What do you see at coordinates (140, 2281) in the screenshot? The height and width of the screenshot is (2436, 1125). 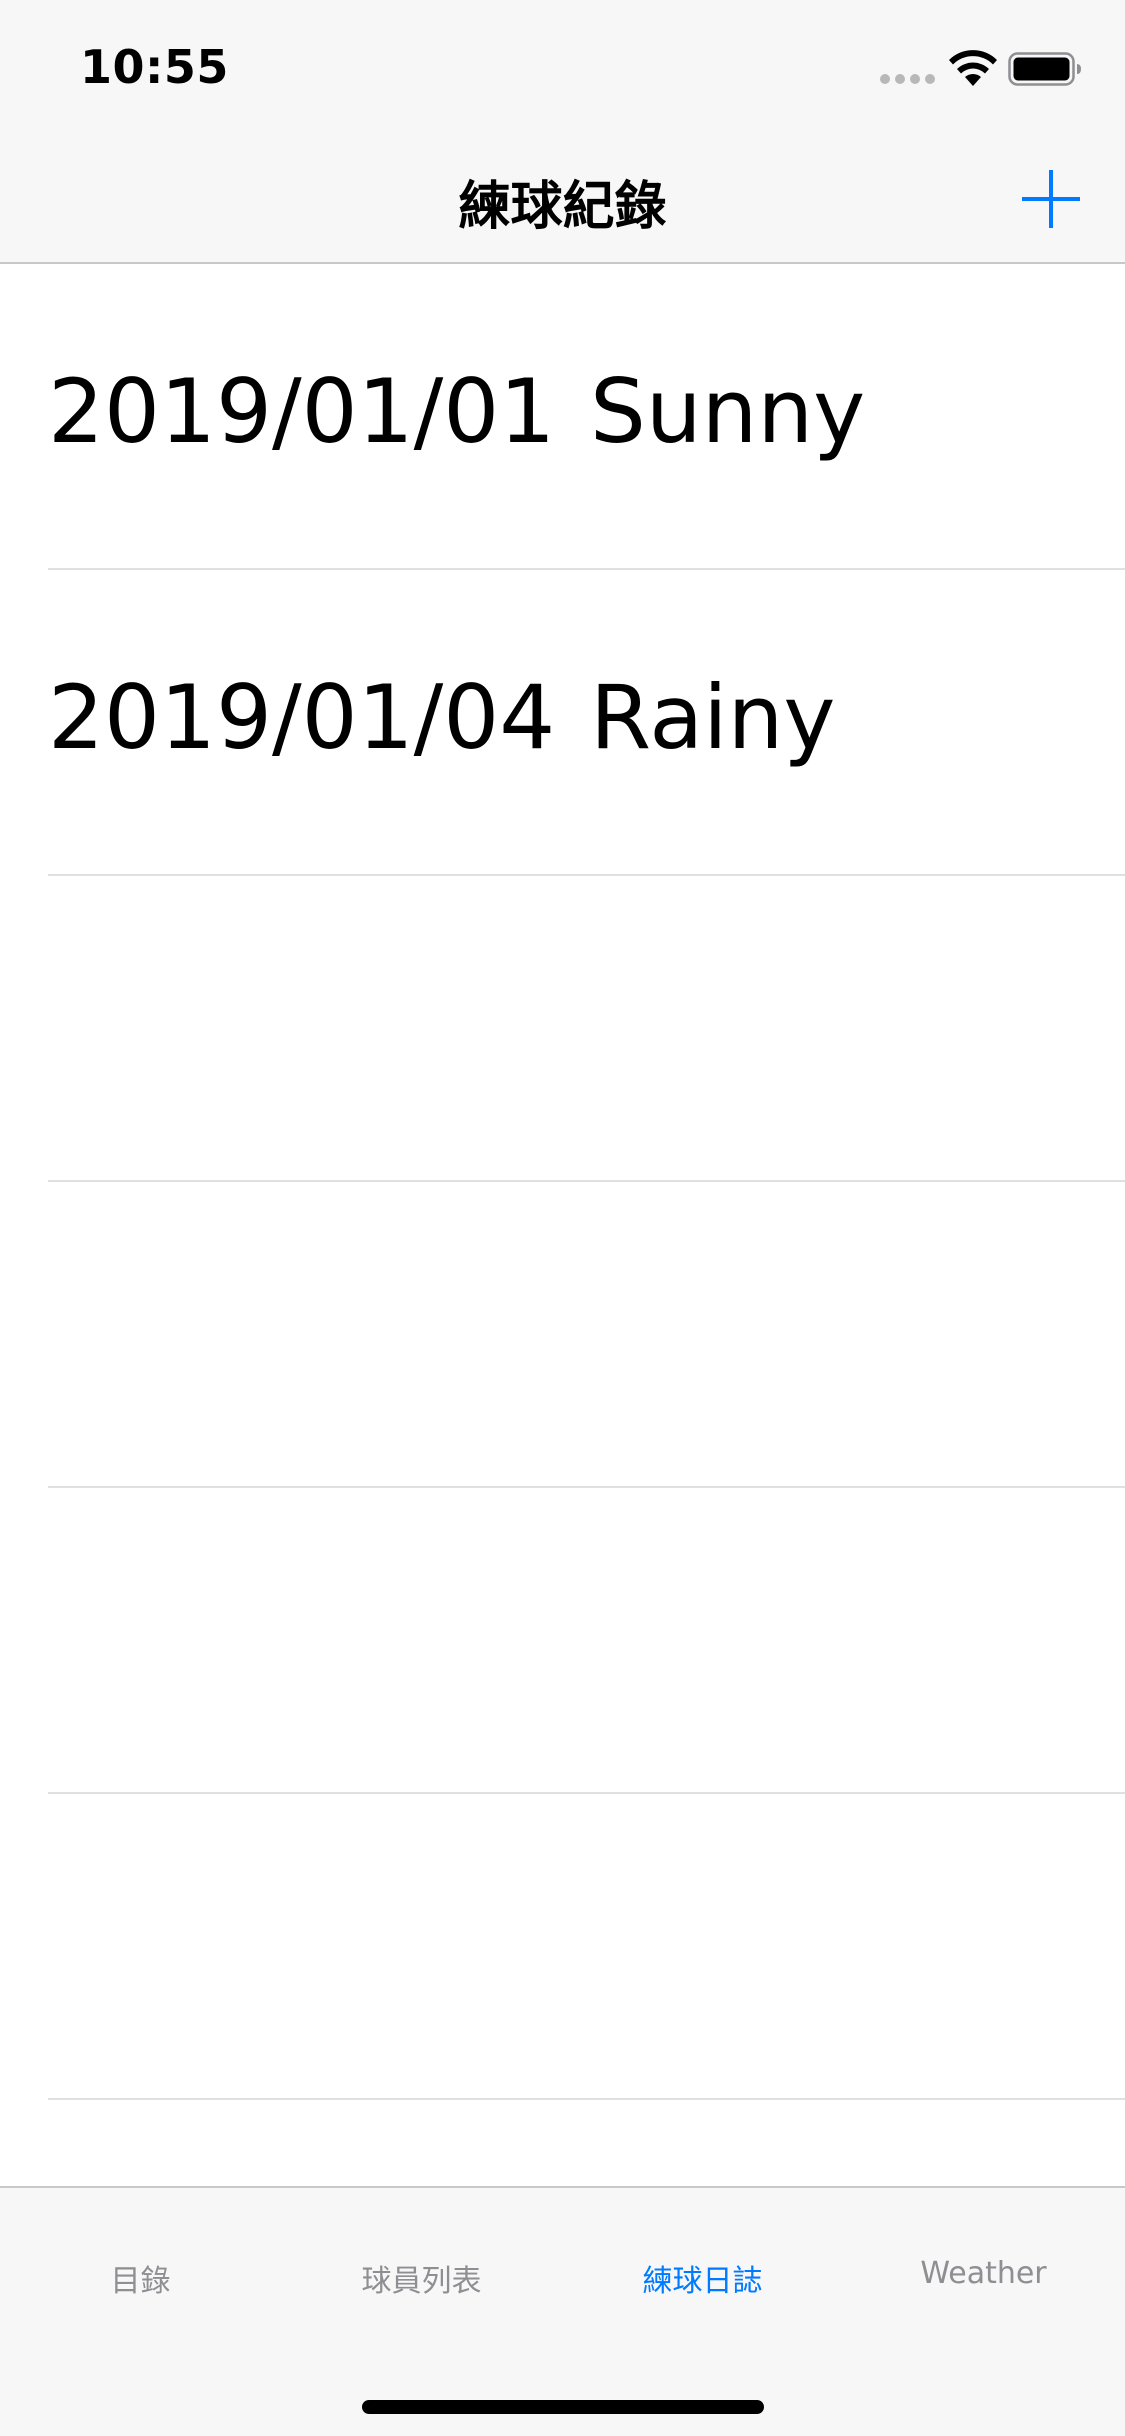 I see `tab-label: 目錄` at bounding box center [140, 2281].